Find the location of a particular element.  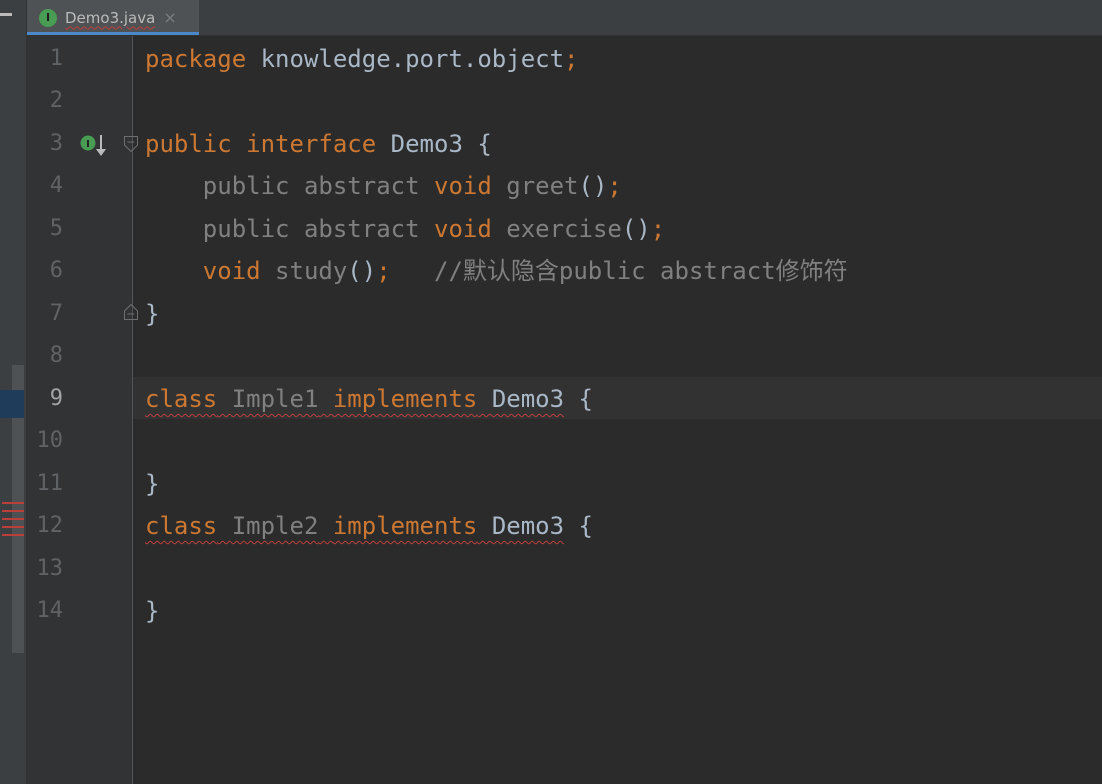

line-number: 3 is located at coordinates (56, 143).